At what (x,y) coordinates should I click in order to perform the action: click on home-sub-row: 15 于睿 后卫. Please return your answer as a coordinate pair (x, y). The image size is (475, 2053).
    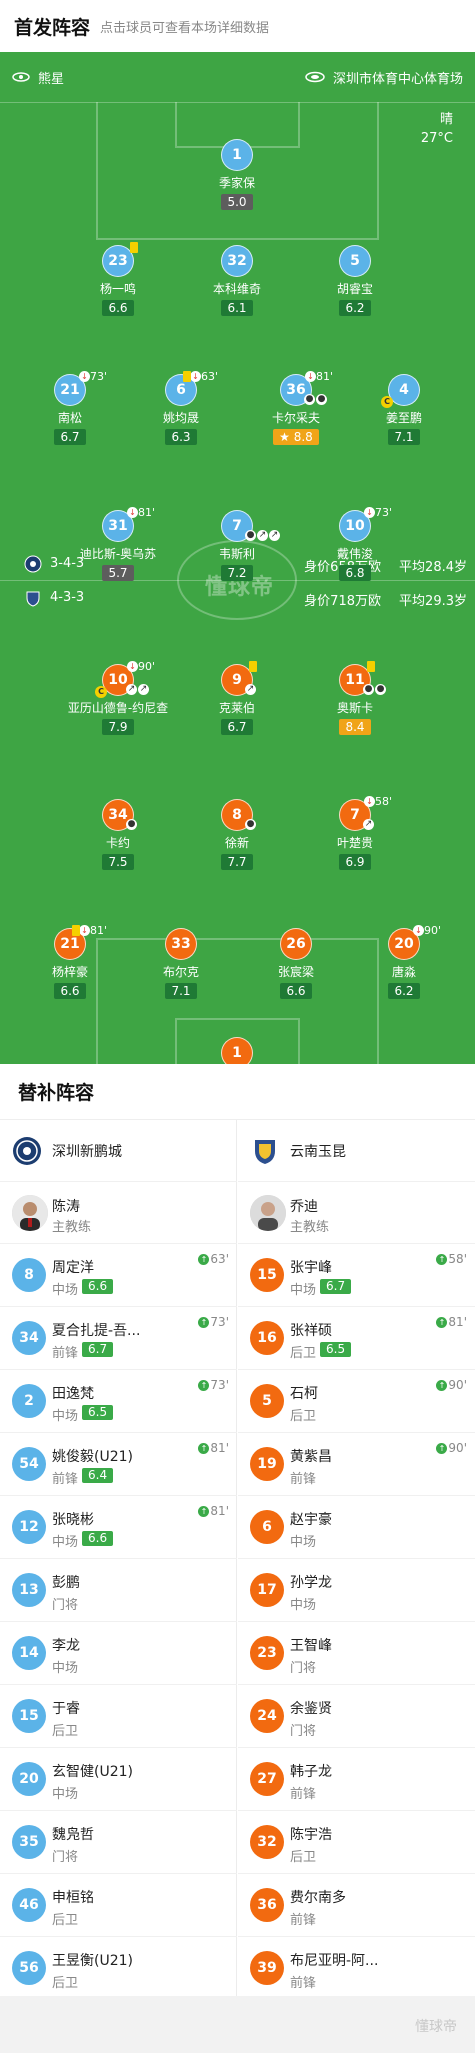
    Looking at the image, I should click on (118, 1716).